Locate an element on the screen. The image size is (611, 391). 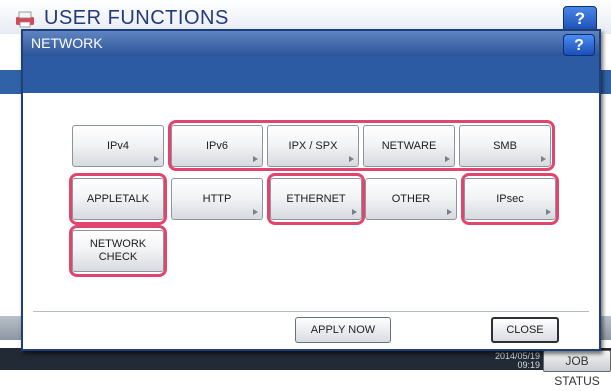
ethernet-label: ETHERNET is located at coordinates (316, 198).